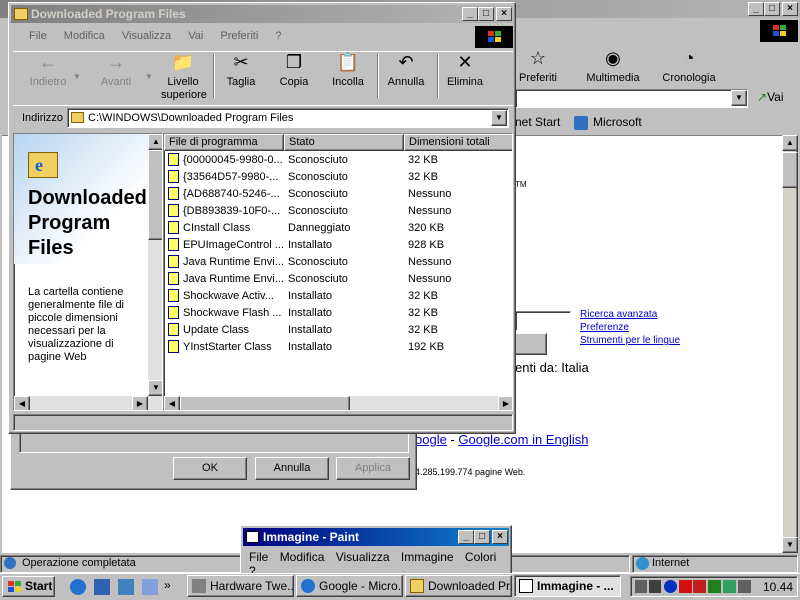 The width and height of the screenshot is (800, 600). What do you see at coordinates (348, 70) in the screenshot?
I see `paste-button: 📋 Incolla` at bounding box center [348, 70].